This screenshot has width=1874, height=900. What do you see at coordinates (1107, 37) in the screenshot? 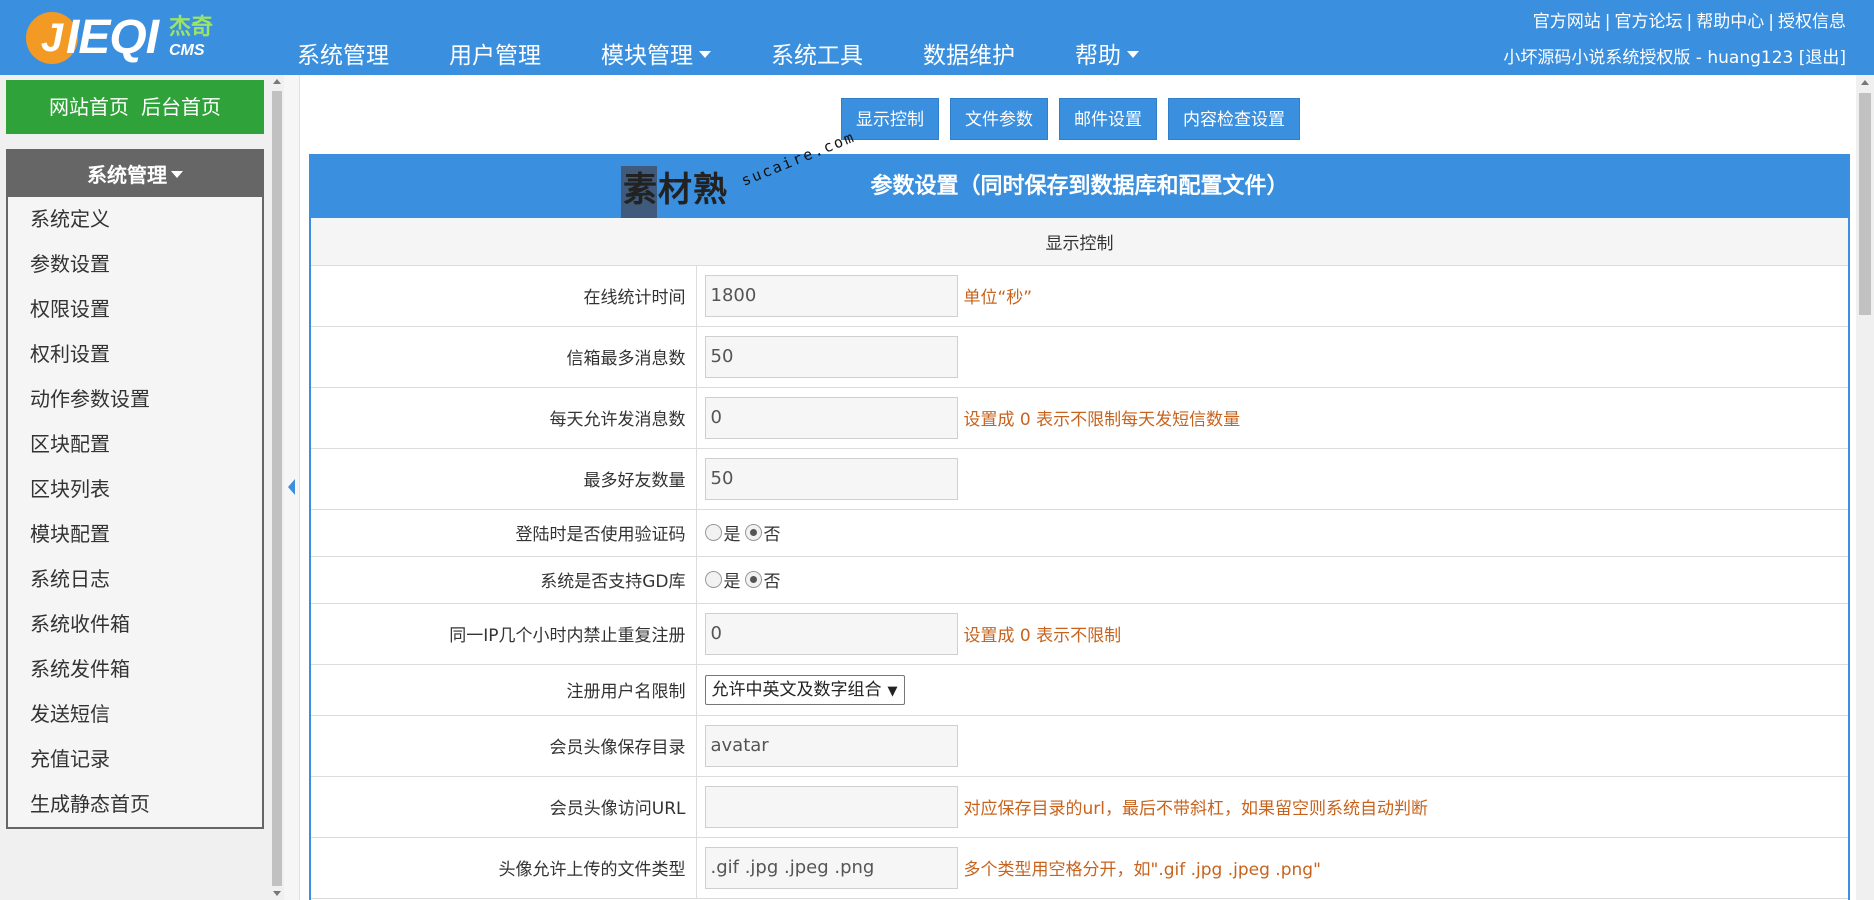
I see `nav-help: 帮助` at bounding box center [1107, 37].